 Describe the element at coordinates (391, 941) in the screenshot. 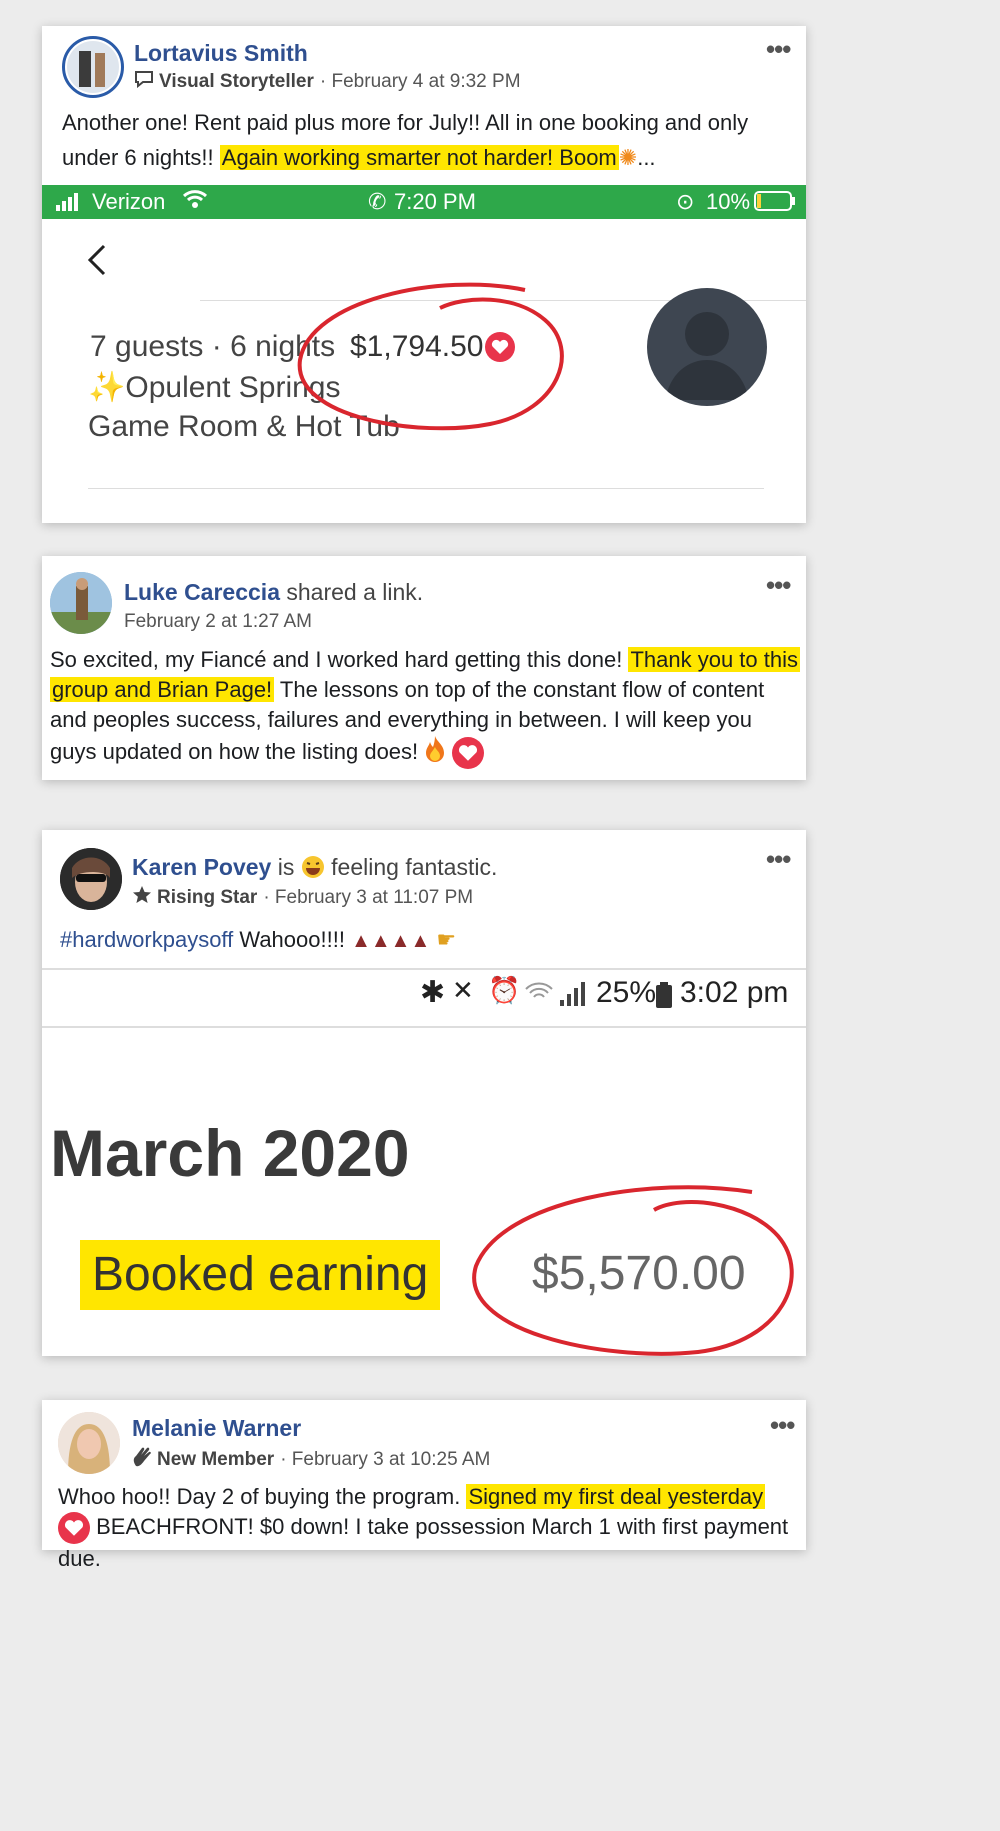

I see `flexed-biceps-emoji-icon: ▲▲▲▲` at that location.